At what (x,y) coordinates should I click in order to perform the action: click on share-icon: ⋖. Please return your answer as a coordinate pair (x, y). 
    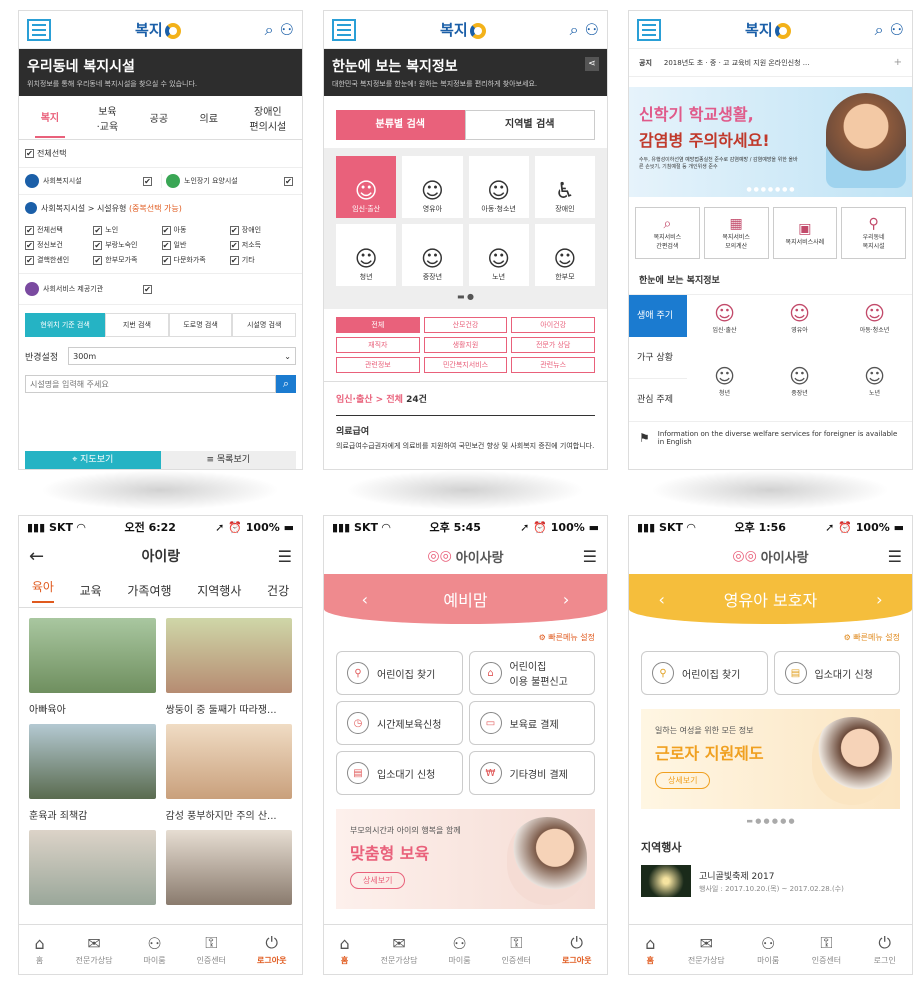
    Looking at the image, I should click on (592, 64).